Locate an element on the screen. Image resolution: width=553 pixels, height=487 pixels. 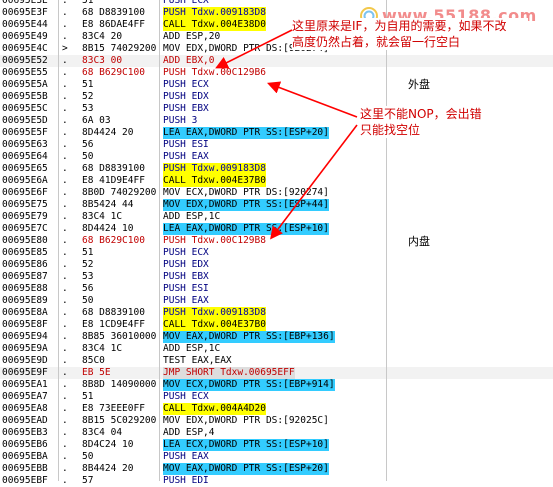
row-address: 00695E5C is located at coordinates (25, 108).